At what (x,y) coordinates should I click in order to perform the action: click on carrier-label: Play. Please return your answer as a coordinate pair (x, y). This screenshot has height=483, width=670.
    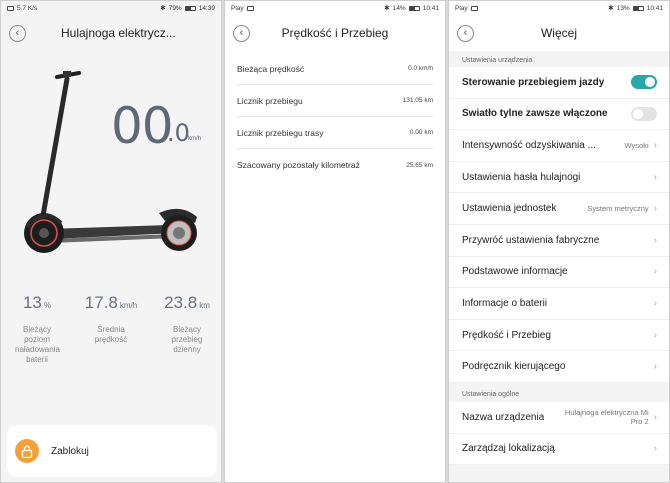
    Looking at the image, I should click on (461, 8).